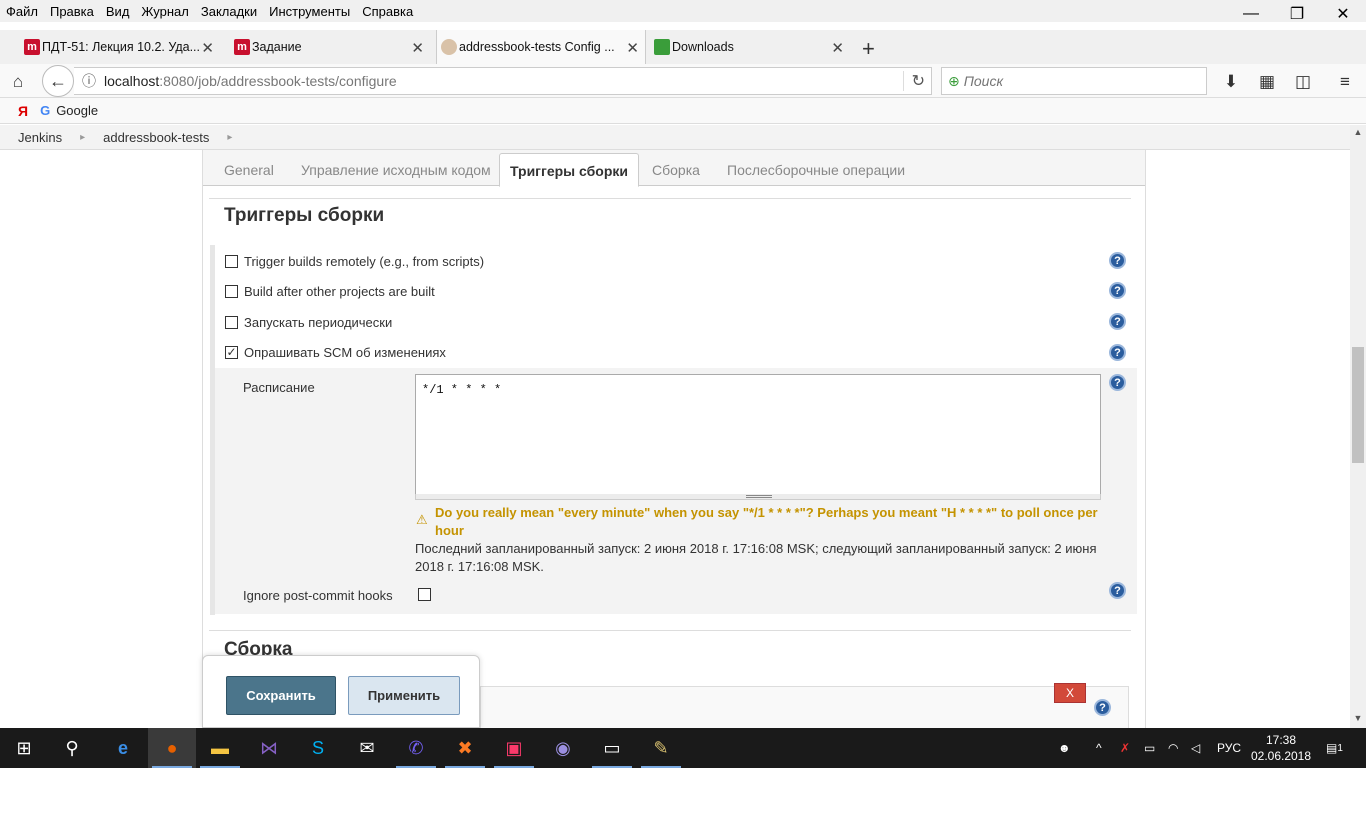 This screenshot has height=819, width=1366. I want to click on download-icon: ⬇, so click(1231, 82).